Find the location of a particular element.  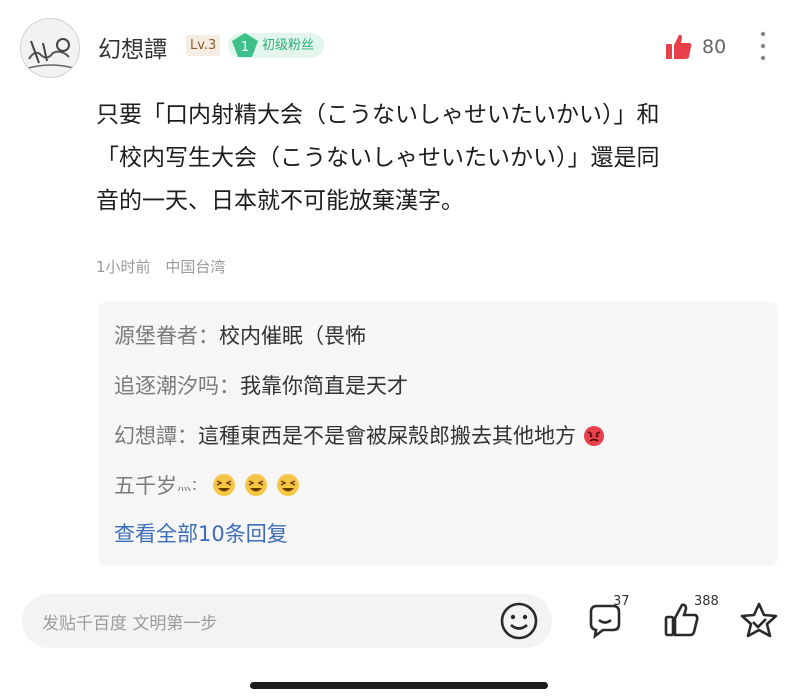

emoji-picker-icon is located at coordinates (519, 621).